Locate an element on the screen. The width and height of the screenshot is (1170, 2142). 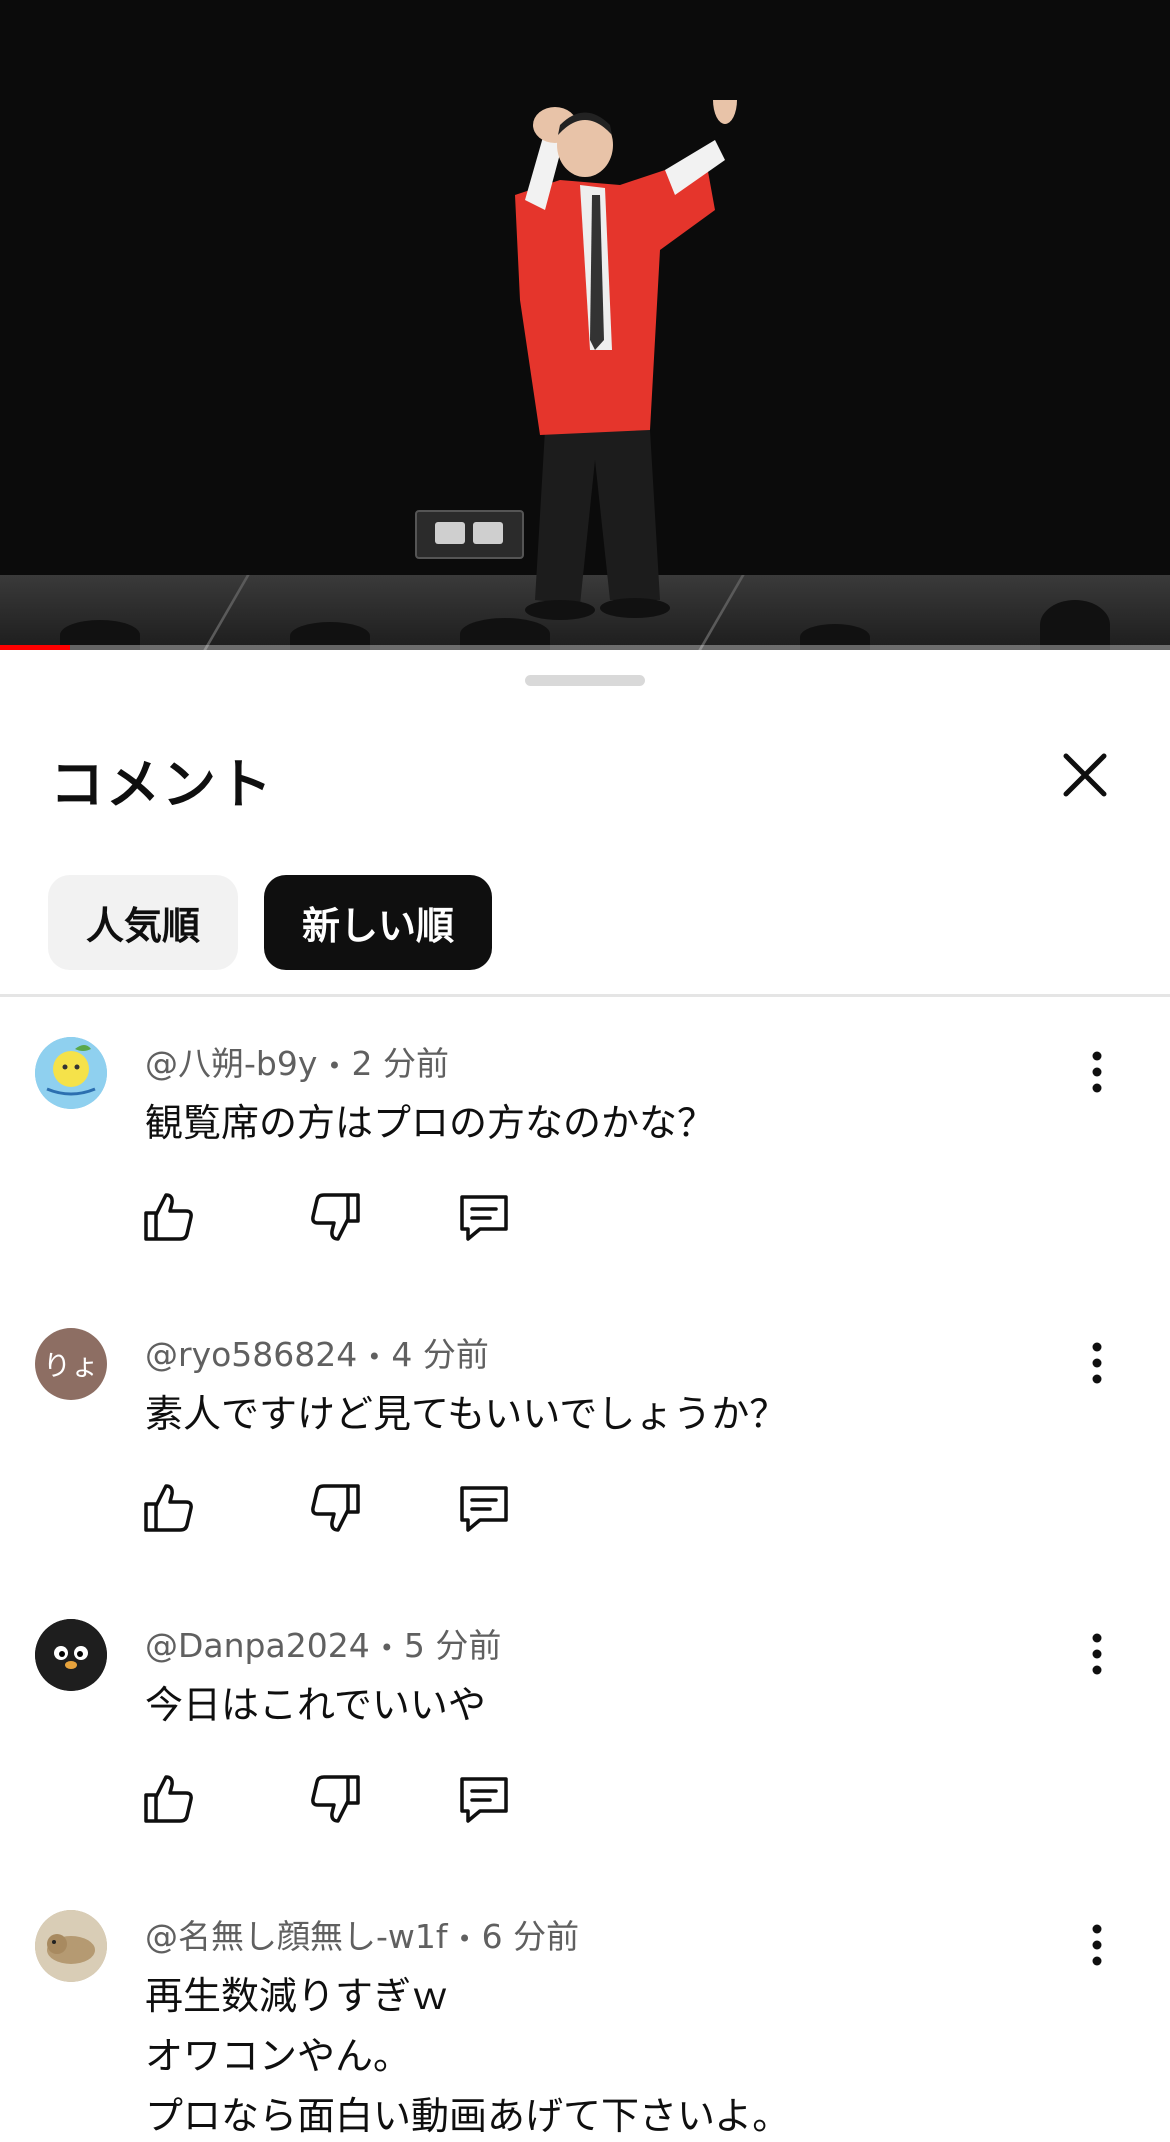
video-progress-played is located at coordinates (35, 647).